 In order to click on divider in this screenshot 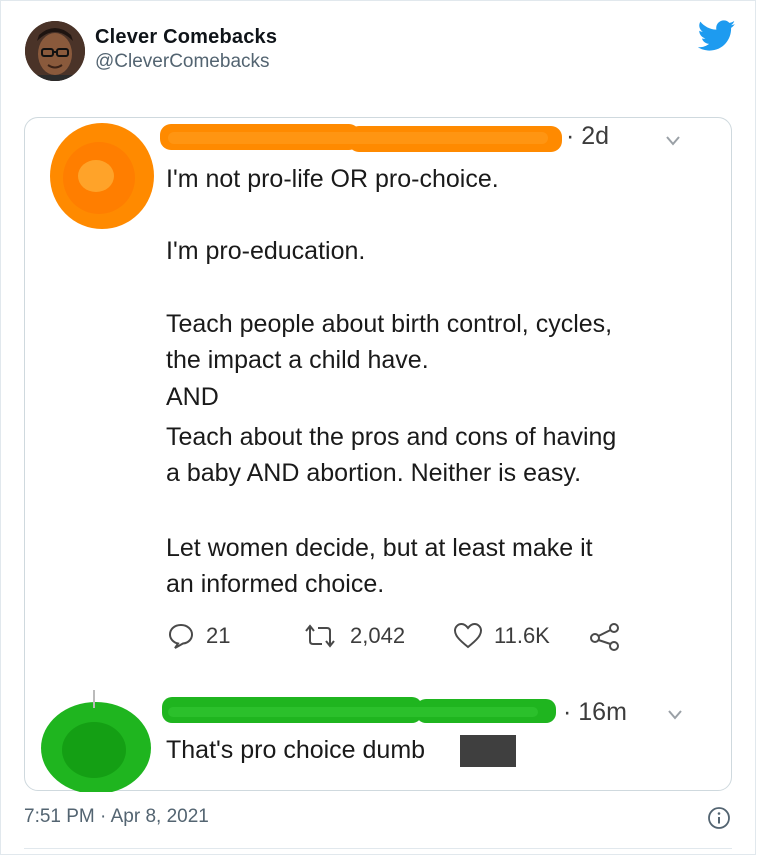, I will do `click(378, 848)`.